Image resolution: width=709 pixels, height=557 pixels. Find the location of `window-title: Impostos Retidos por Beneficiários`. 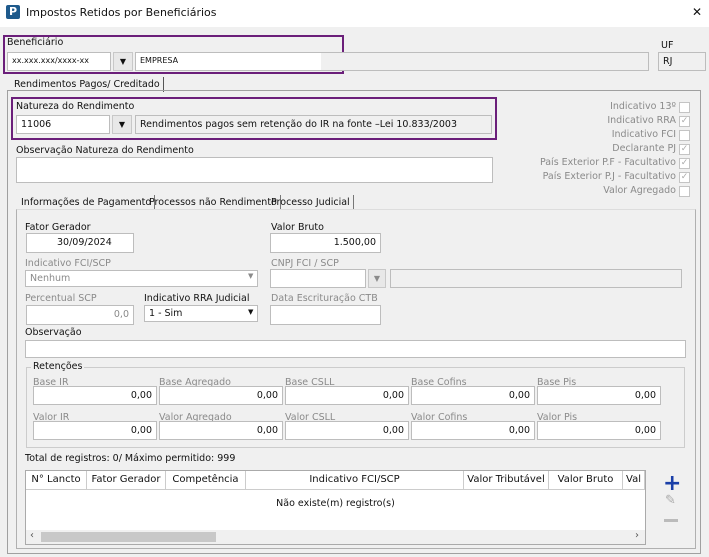

window-title: Impostos Retidos por Beneficiários is located at coordinates (121, 12).